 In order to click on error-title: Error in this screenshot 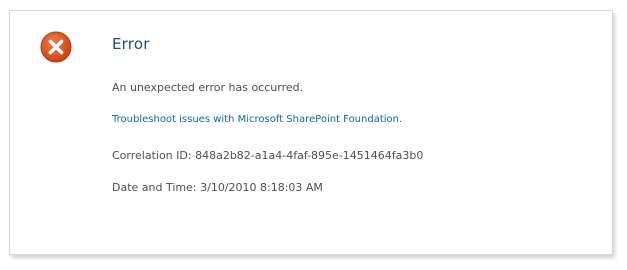, I will do `click(131, 44)`.